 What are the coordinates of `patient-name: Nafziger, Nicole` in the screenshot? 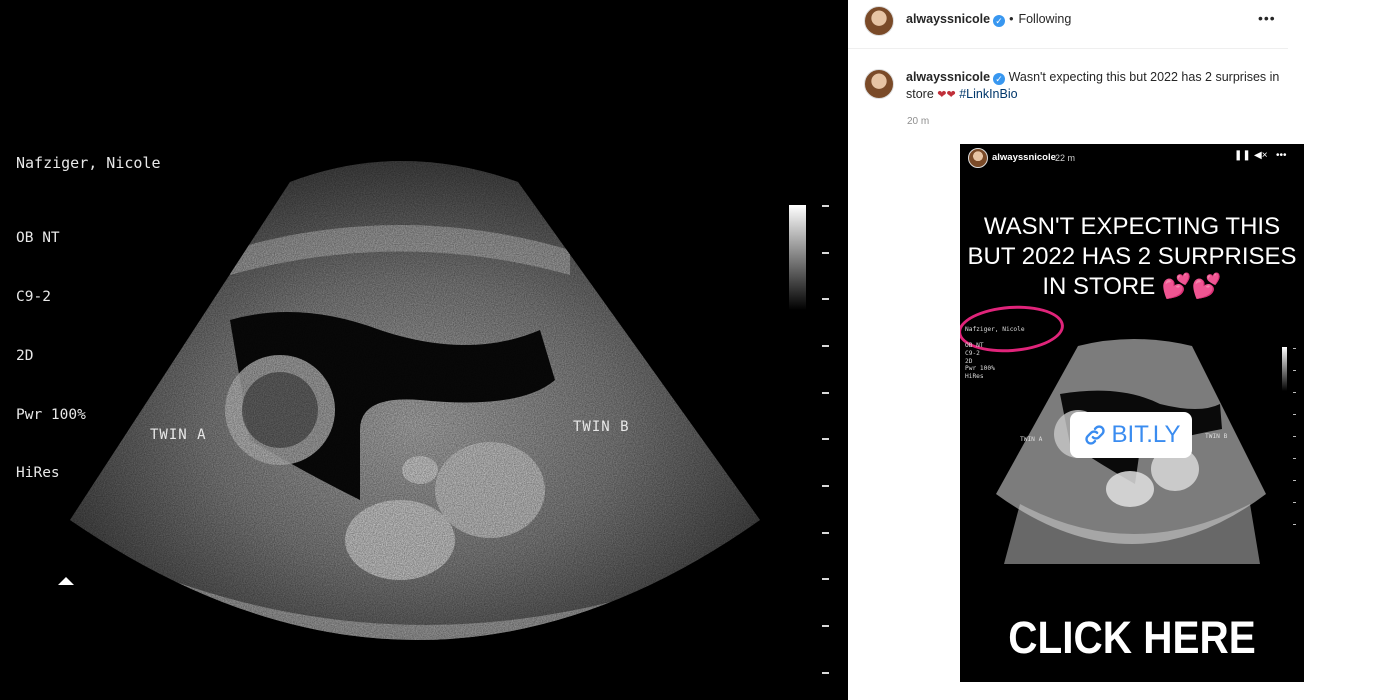 It's located at (88, 163).